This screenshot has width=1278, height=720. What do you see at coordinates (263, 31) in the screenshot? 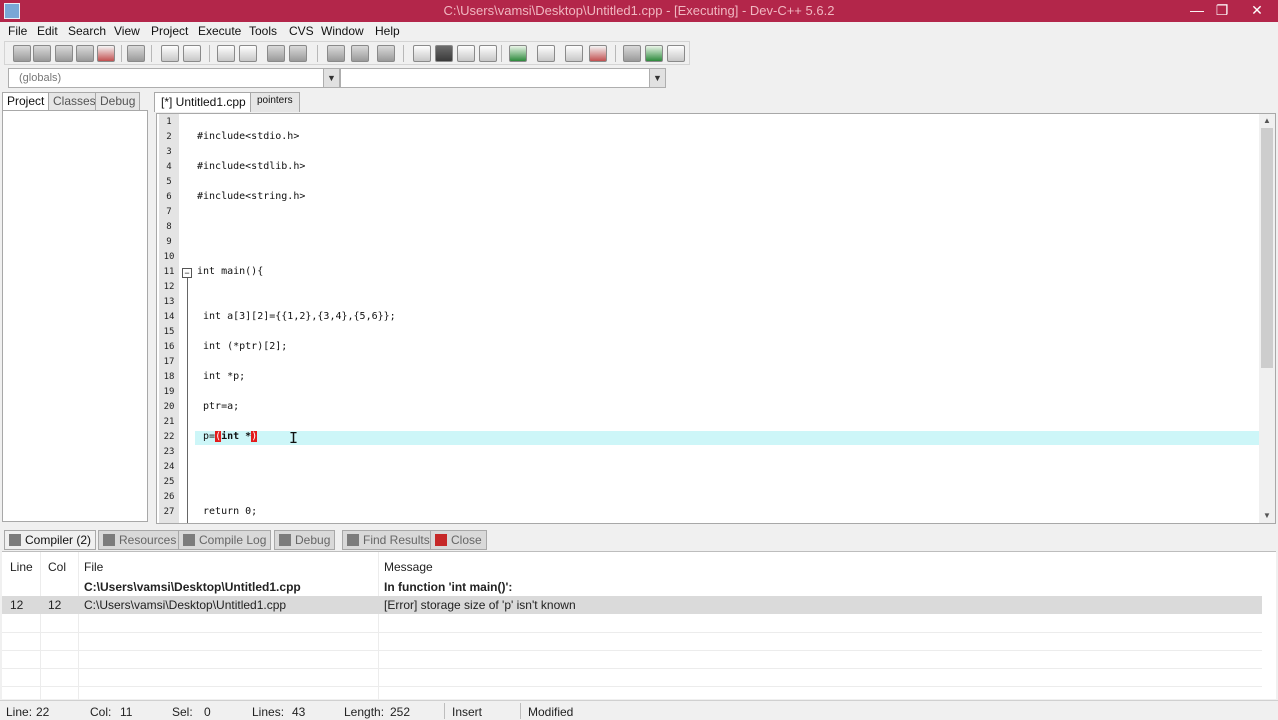
I see `menu-tools: Tools` at bounding box center [263, 31].